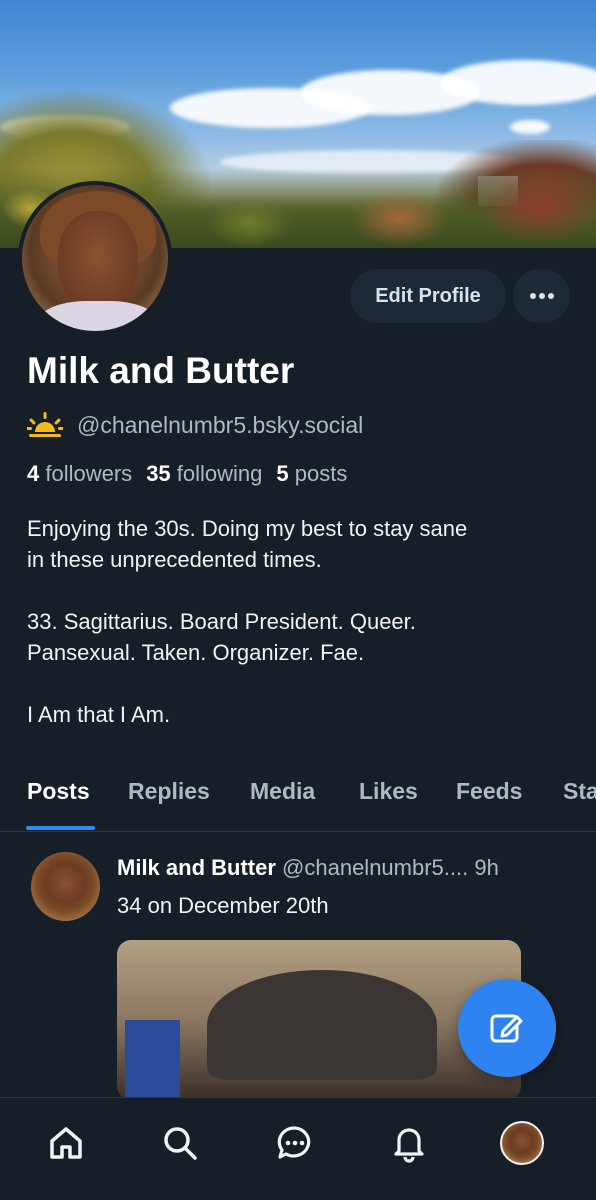  What do you see at coordinates (161, 370) in the screenshot?
I see `display-name: Milk and Butter` at bounding box center [161, 370].